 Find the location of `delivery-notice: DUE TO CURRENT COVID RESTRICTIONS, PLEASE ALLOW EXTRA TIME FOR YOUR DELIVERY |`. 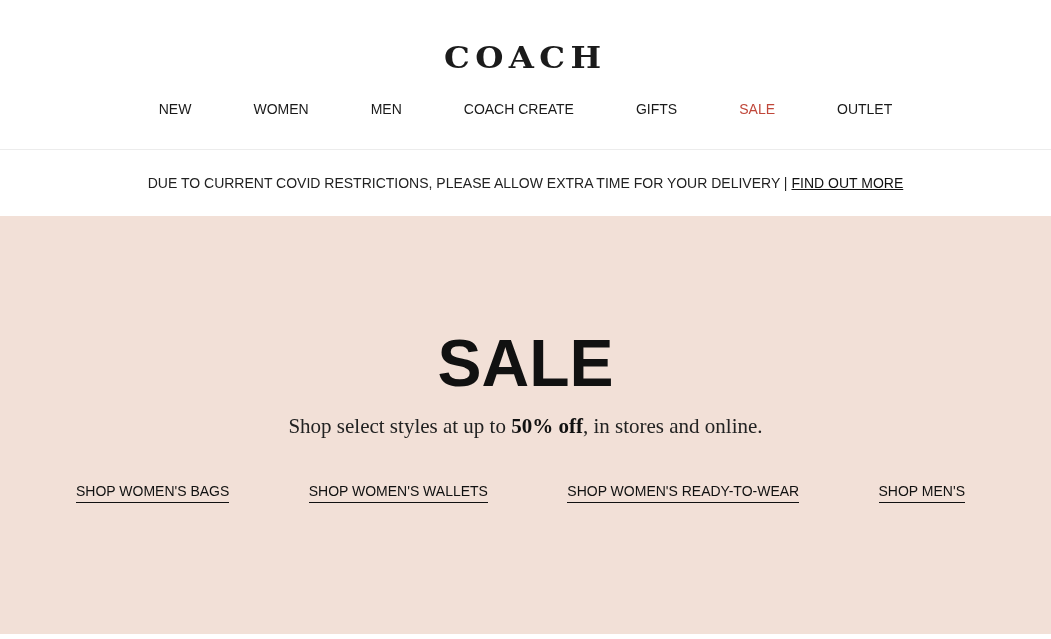

delivery-notice: DUE TO CURRENT COVID RESTRICTIONS, PLEASE ALLOW EXTRA TIME FOR YOUR DELIVERY | is located at coordinates (467, 183).